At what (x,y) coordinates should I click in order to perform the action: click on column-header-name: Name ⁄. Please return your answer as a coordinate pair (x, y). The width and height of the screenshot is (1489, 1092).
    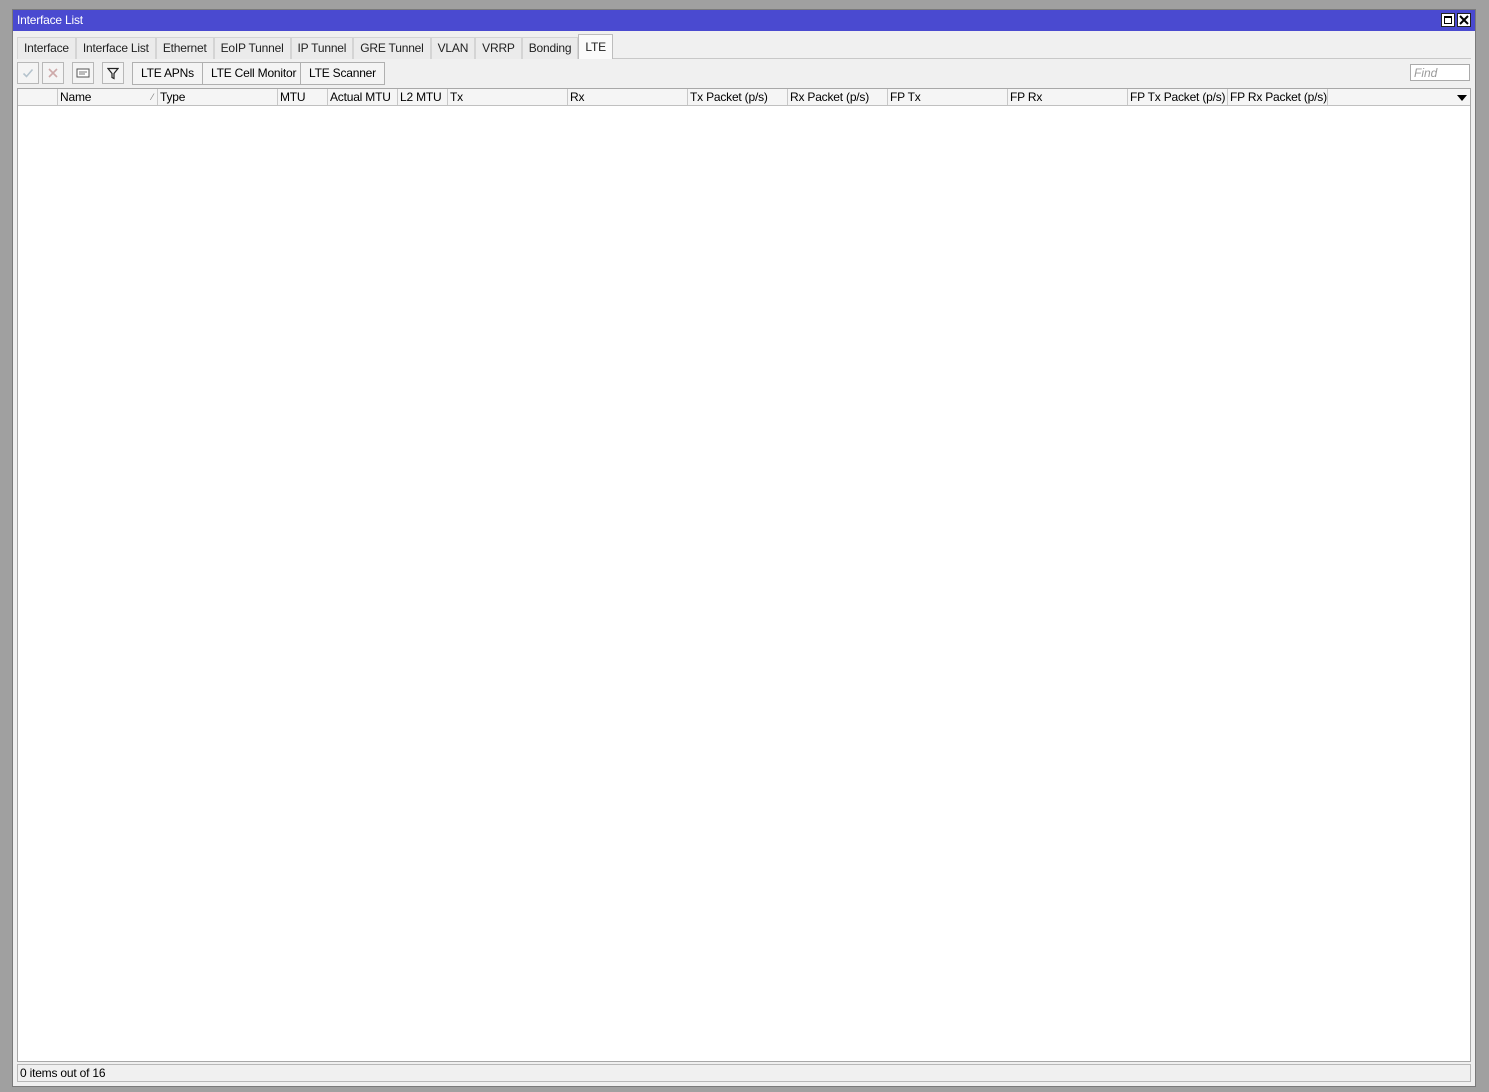
    Looking at the image, I should click on (108, 97).